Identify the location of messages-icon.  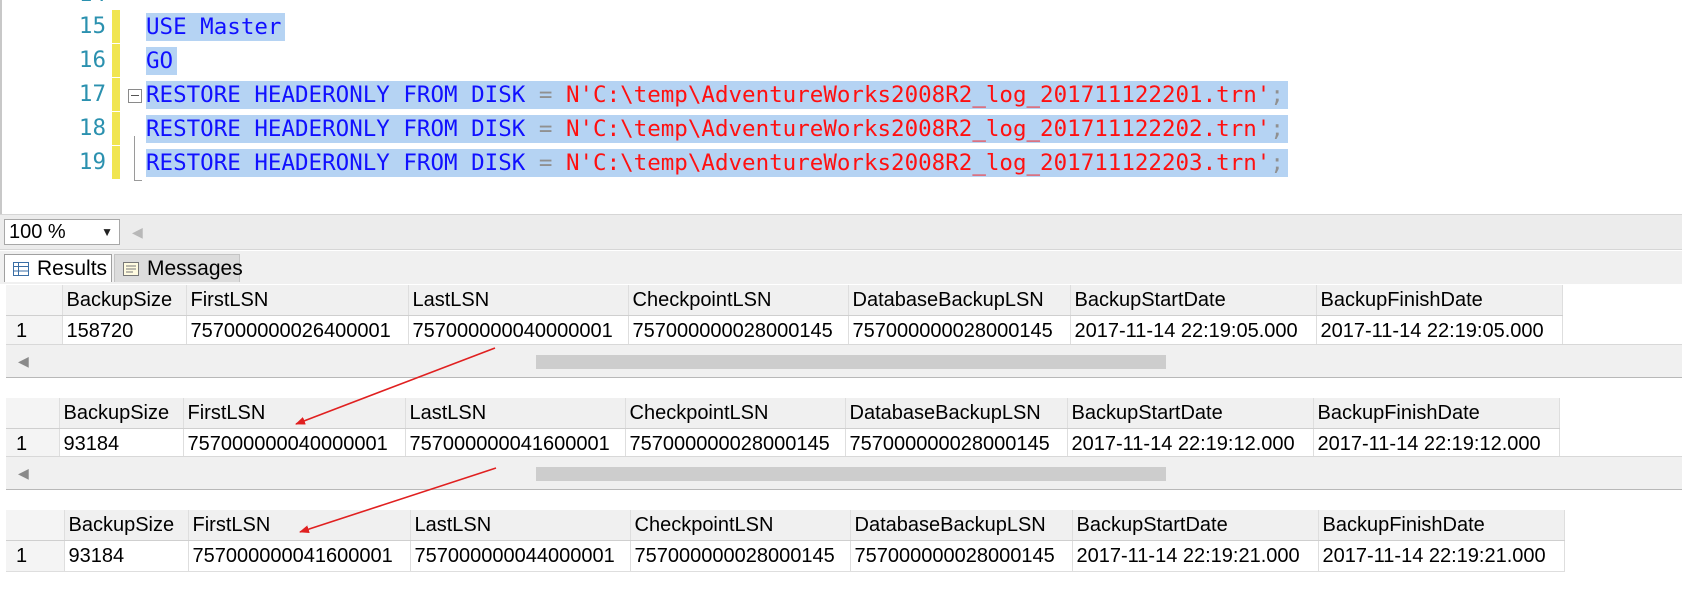
(131, 269).